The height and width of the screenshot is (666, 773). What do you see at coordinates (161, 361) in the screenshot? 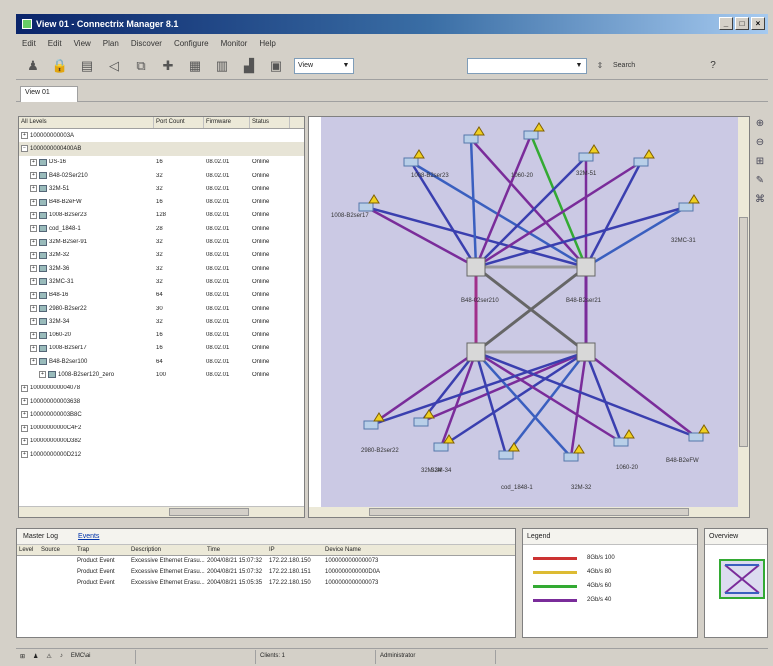
I see `tree-row: + B48-B2ser100 64 08.02.01 Online` at bounding box center [161, 361].